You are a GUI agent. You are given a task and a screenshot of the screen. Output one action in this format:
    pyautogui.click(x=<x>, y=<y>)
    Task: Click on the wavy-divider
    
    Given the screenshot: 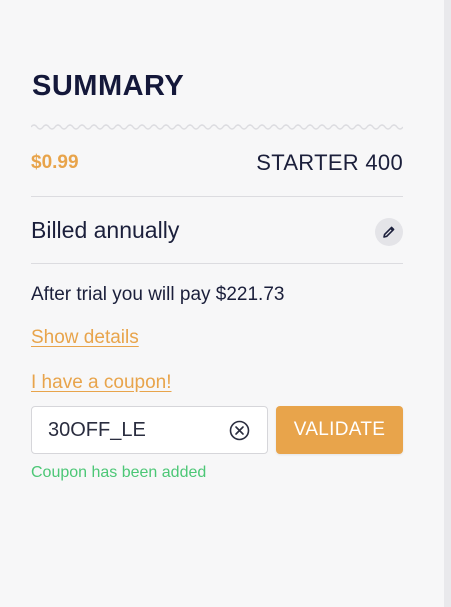 What is the action you would take?
    pyautogui.click(x=217, y=127)
    